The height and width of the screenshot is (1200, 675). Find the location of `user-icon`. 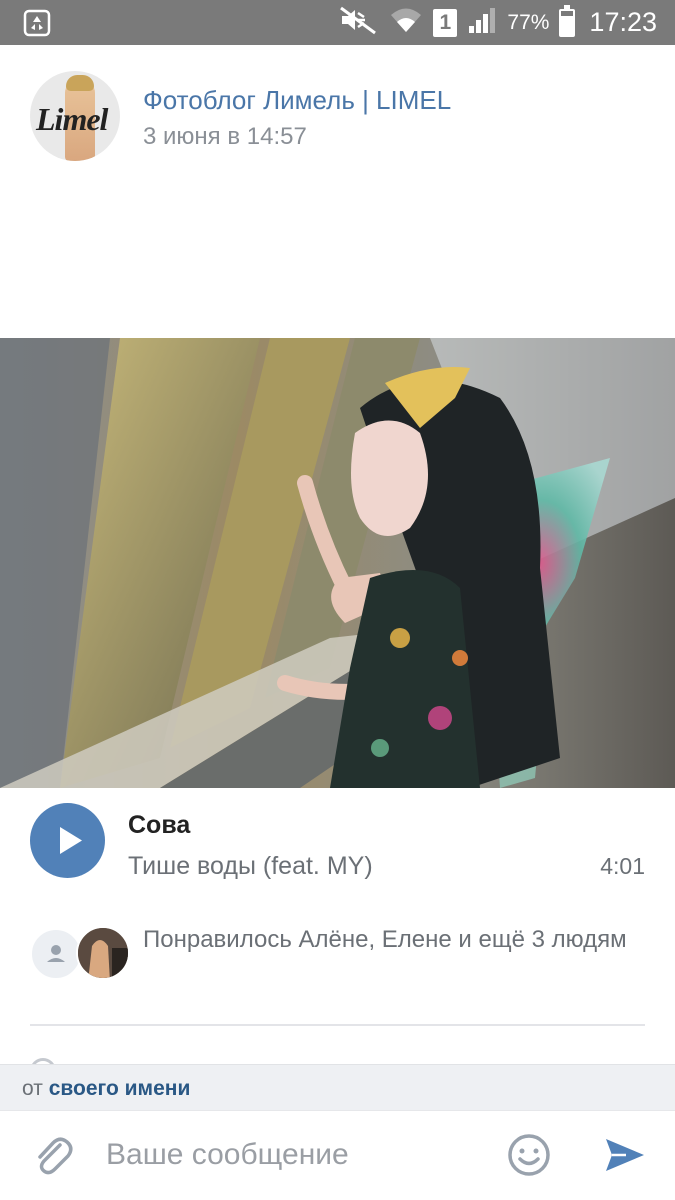

user-icon is located at coordinates (56, 953).